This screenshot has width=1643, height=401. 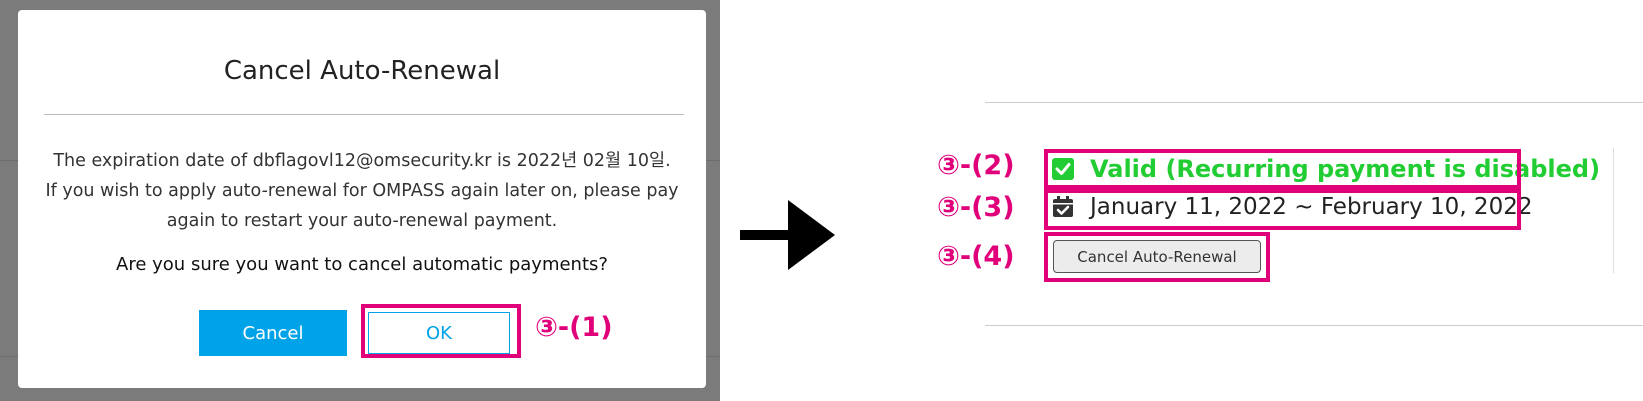 What do you see at coordinates (1314, 325) in the screenshot?
I see `section-divider-bottom` at bounding box center [1314, 325].